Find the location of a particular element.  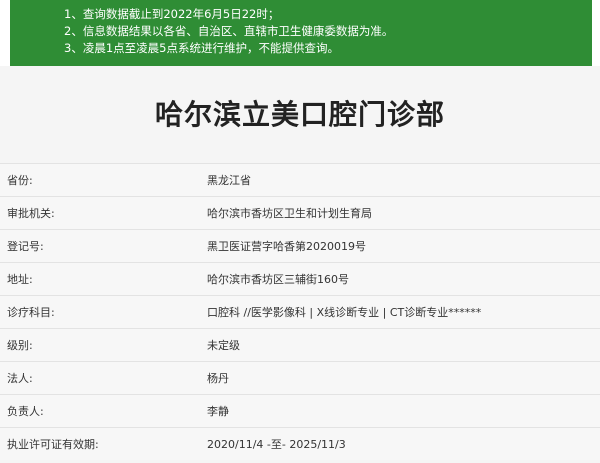

table-row: 负责人: 李静 is located at coordinates (300, 411).